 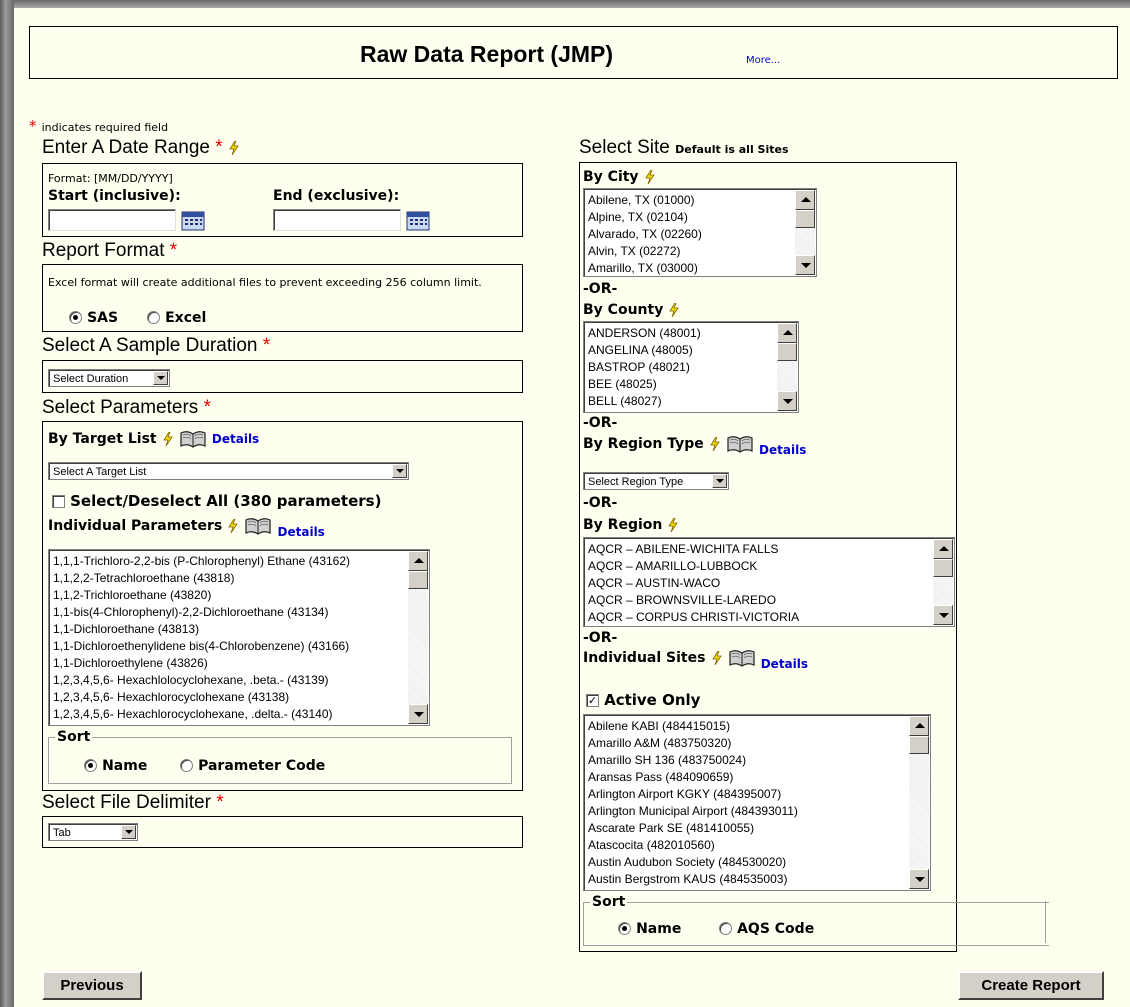 What do you see at coordinates (691, 200) in the screenshot?
I see `list-item: Abilene, TX (01000)` at bounding box center [691, 200].